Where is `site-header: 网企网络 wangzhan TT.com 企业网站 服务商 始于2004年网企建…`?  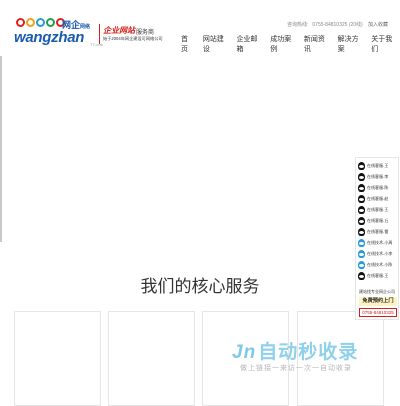 site-header: 网企网络 wangzhan TT.com 企业网站 服务商 始于2004年网企建… is located at coordinates (200, 27).